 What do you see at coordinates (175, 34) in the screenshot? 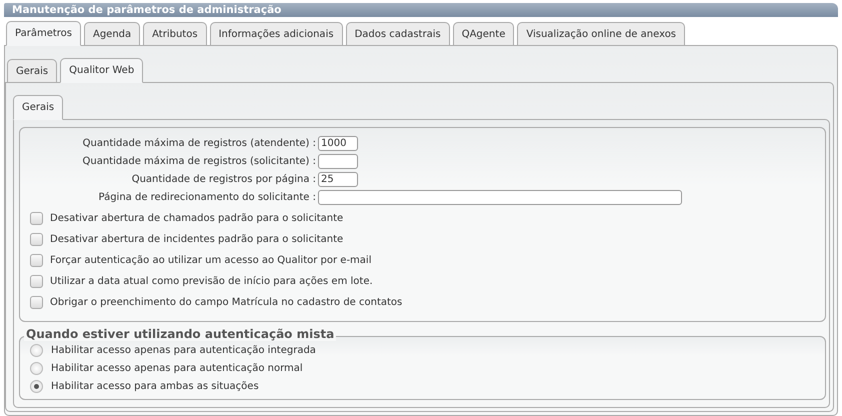
I see `tab: Atributos` at bounding box center [175, 34].